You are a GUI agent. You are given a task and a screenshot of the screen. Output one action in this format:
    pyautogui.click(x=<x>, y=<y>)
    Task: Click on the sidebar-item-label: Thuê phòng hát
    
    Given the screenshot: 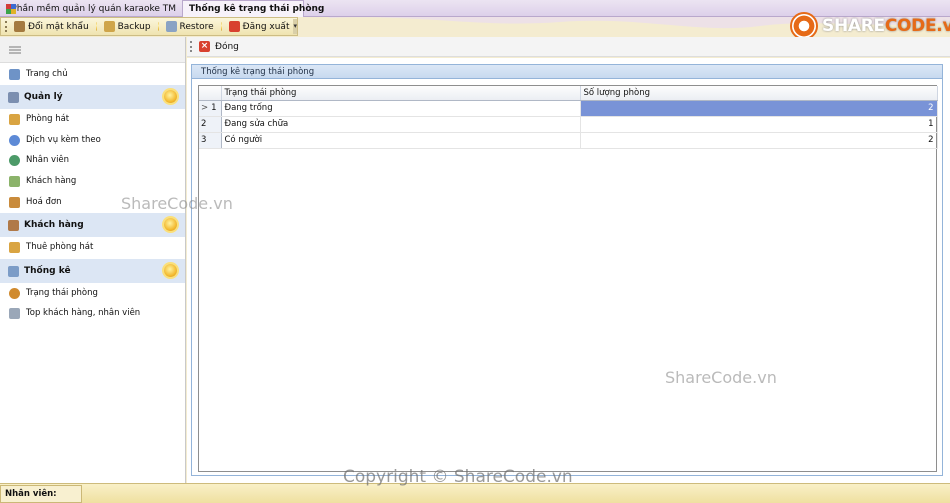 What is the action you would take?
    pyautogui.click(x=60, y=247)
    